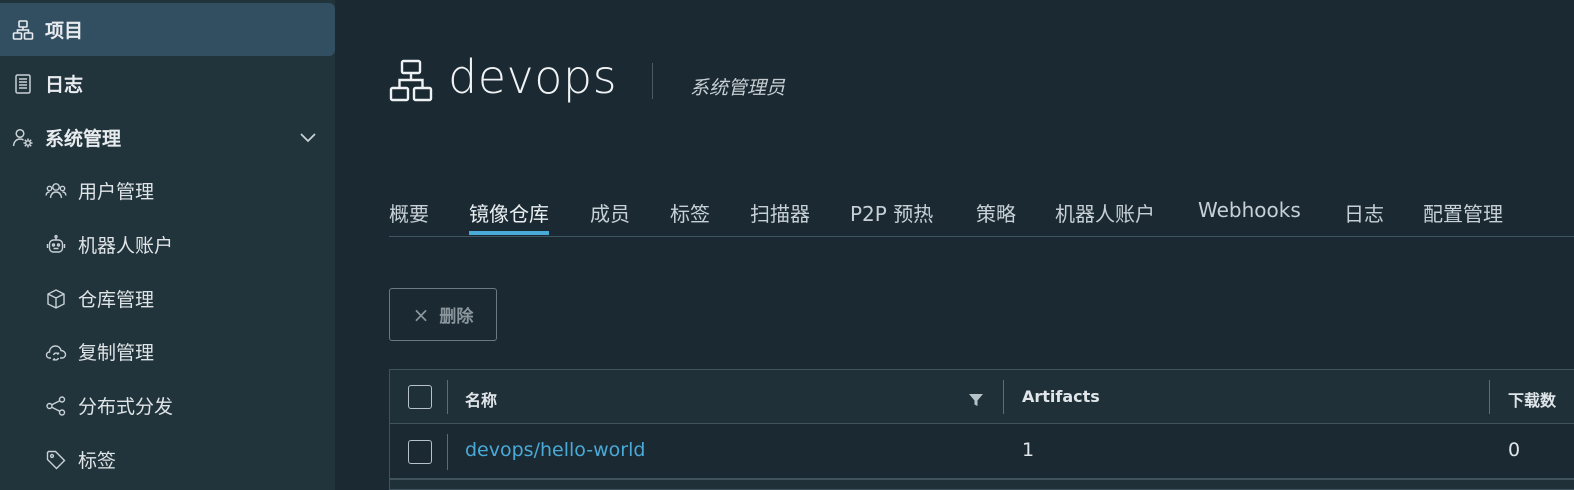 The image size is (1574, 490). I want to click on sidebar-item-label: 用户管理, so click(116, 192).